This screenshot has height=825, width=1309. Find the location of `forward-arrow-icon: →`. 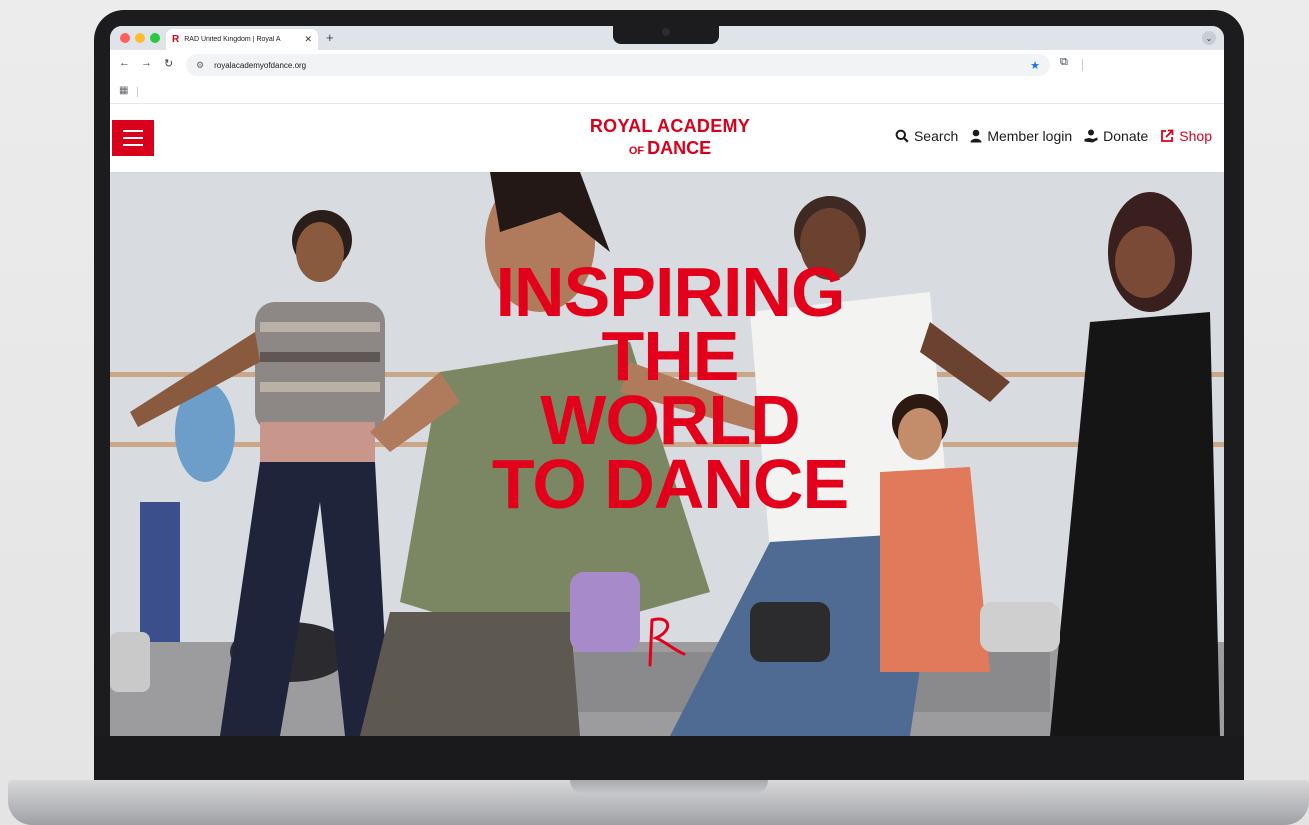

forward-arrow-icon: → is located at coordinates (146, 63).